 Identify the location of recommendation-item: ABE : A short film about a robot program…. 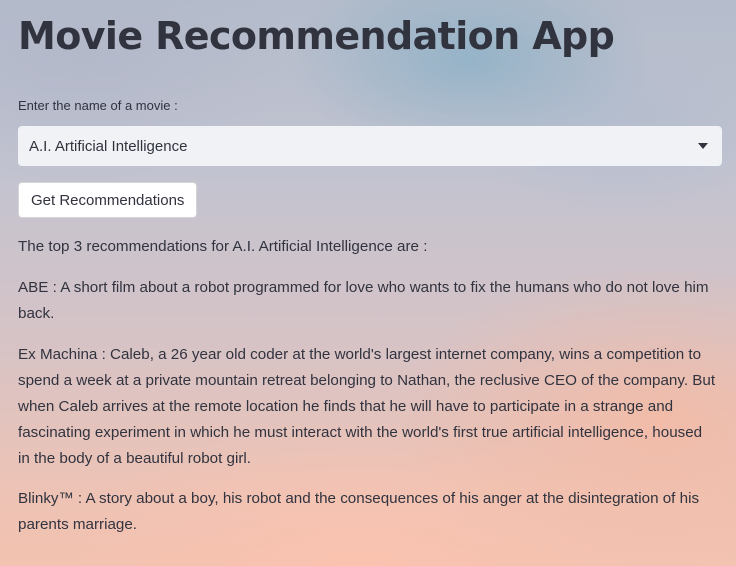
(363, 300).